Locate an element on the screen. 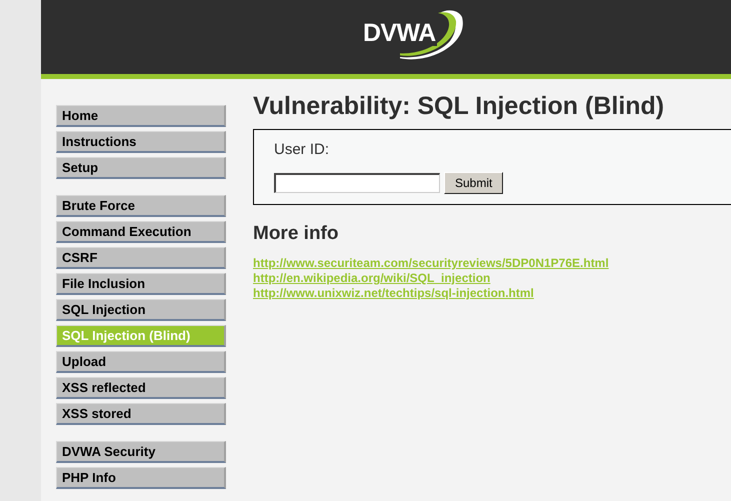  user-id-field is located at coordinates (357, 182).